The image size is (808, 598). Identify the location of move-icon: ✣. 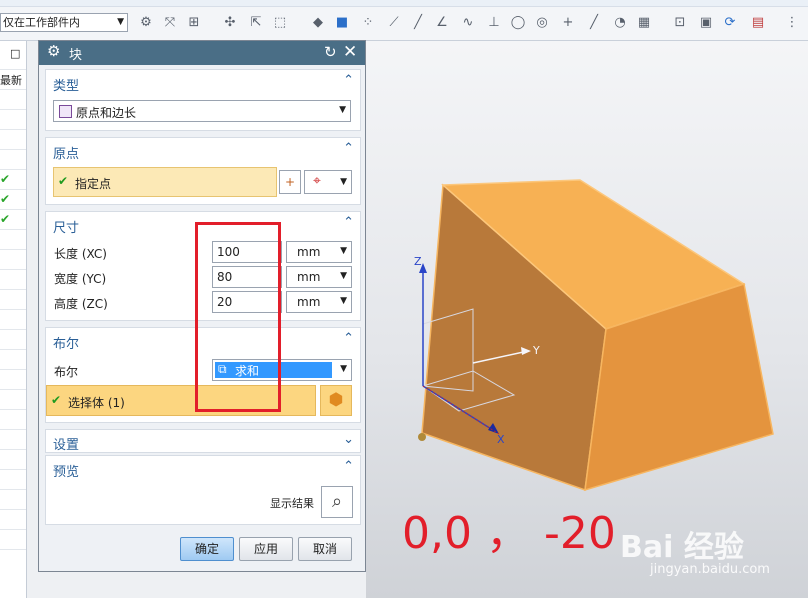
(230, 22).